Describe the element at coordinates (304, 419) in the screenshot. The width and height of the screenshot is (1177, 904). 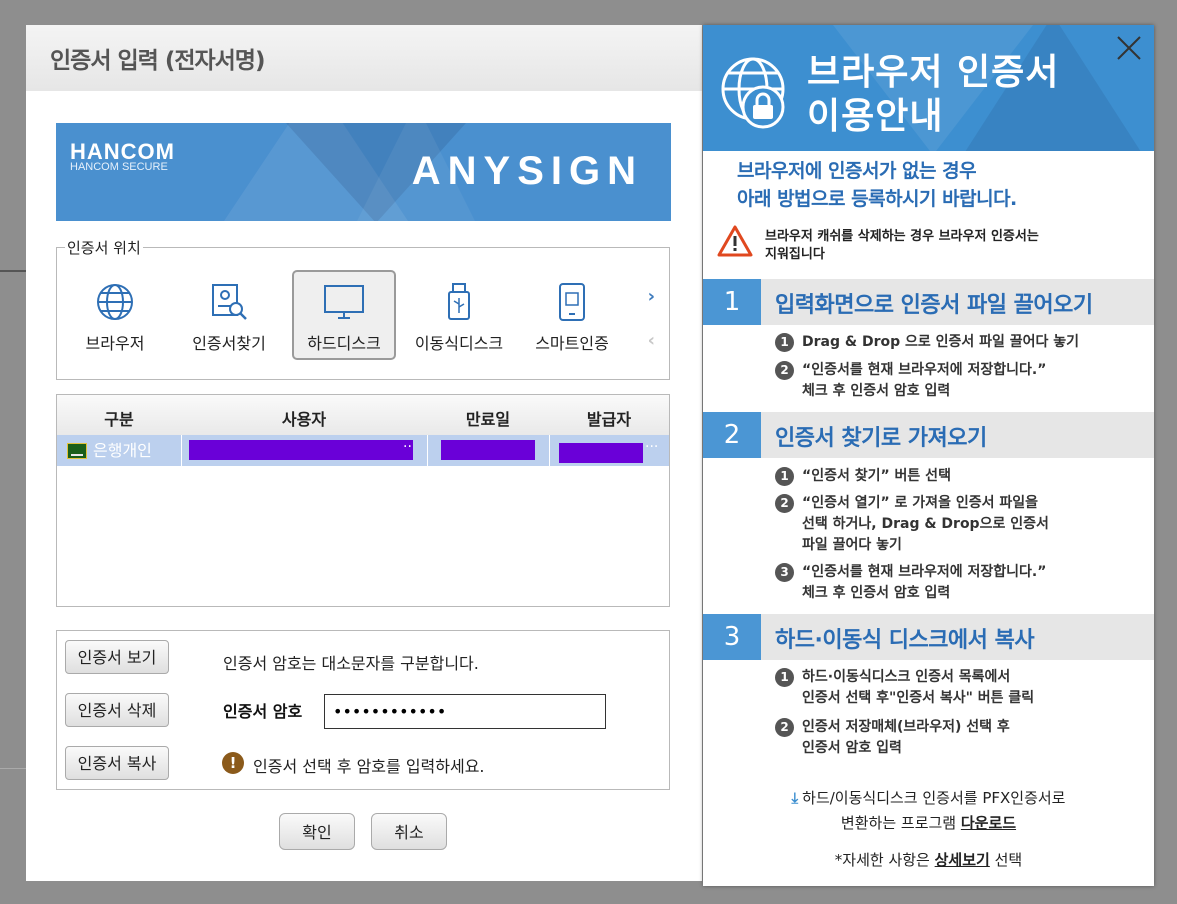
I see `column-user: 사용자` at that location.